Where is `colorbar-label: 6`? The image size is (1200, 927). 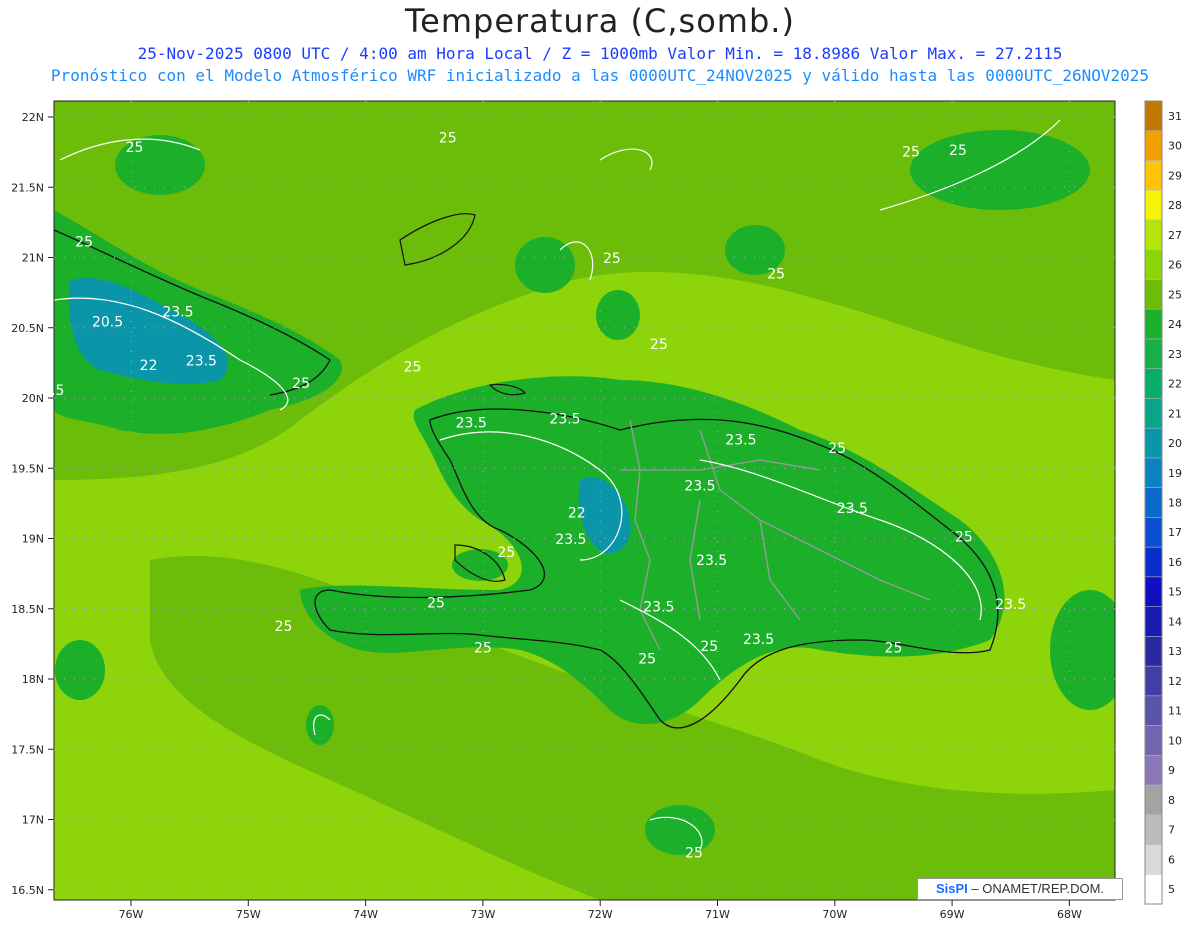
colorbar-label: 6 is located at coordinates (1171, 859).